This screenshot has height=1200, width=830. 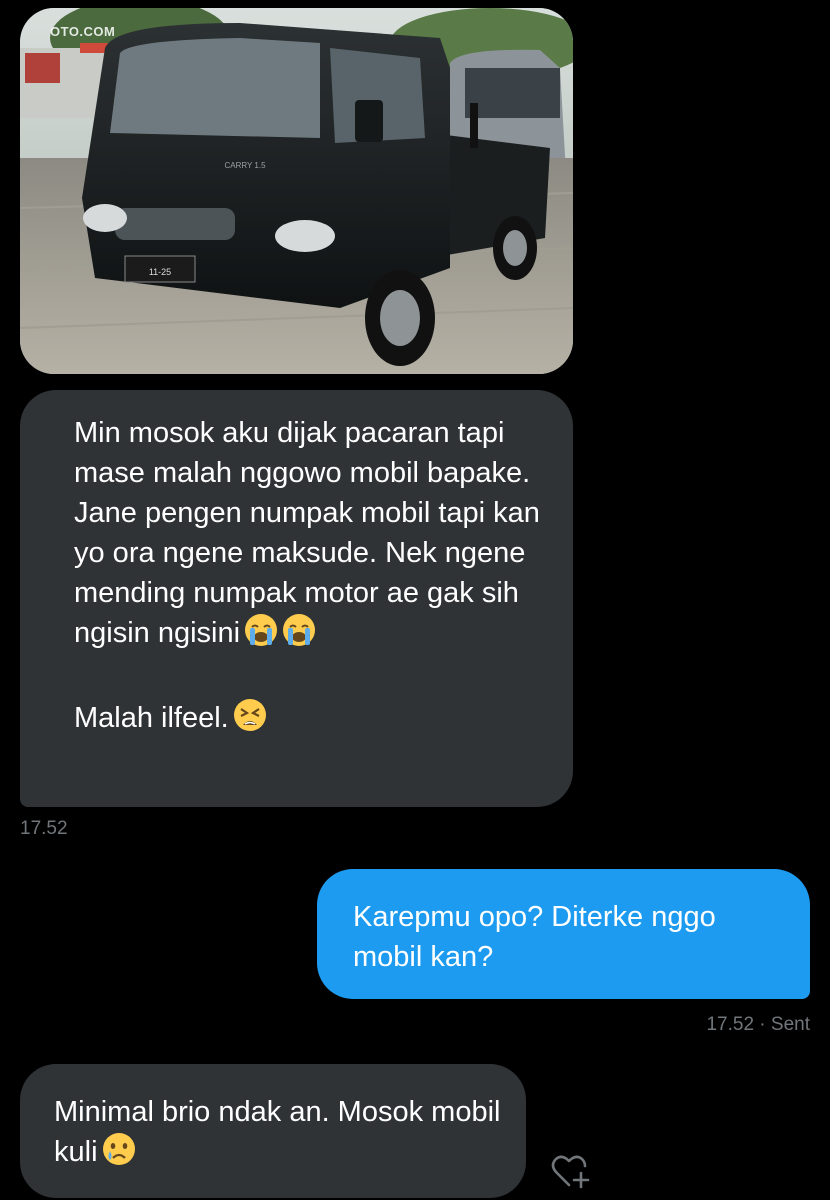 What do you see at coordinates (160, 272) in the screenshot?
I see `plate-text: 11-25` at bounding box center [160, 272].